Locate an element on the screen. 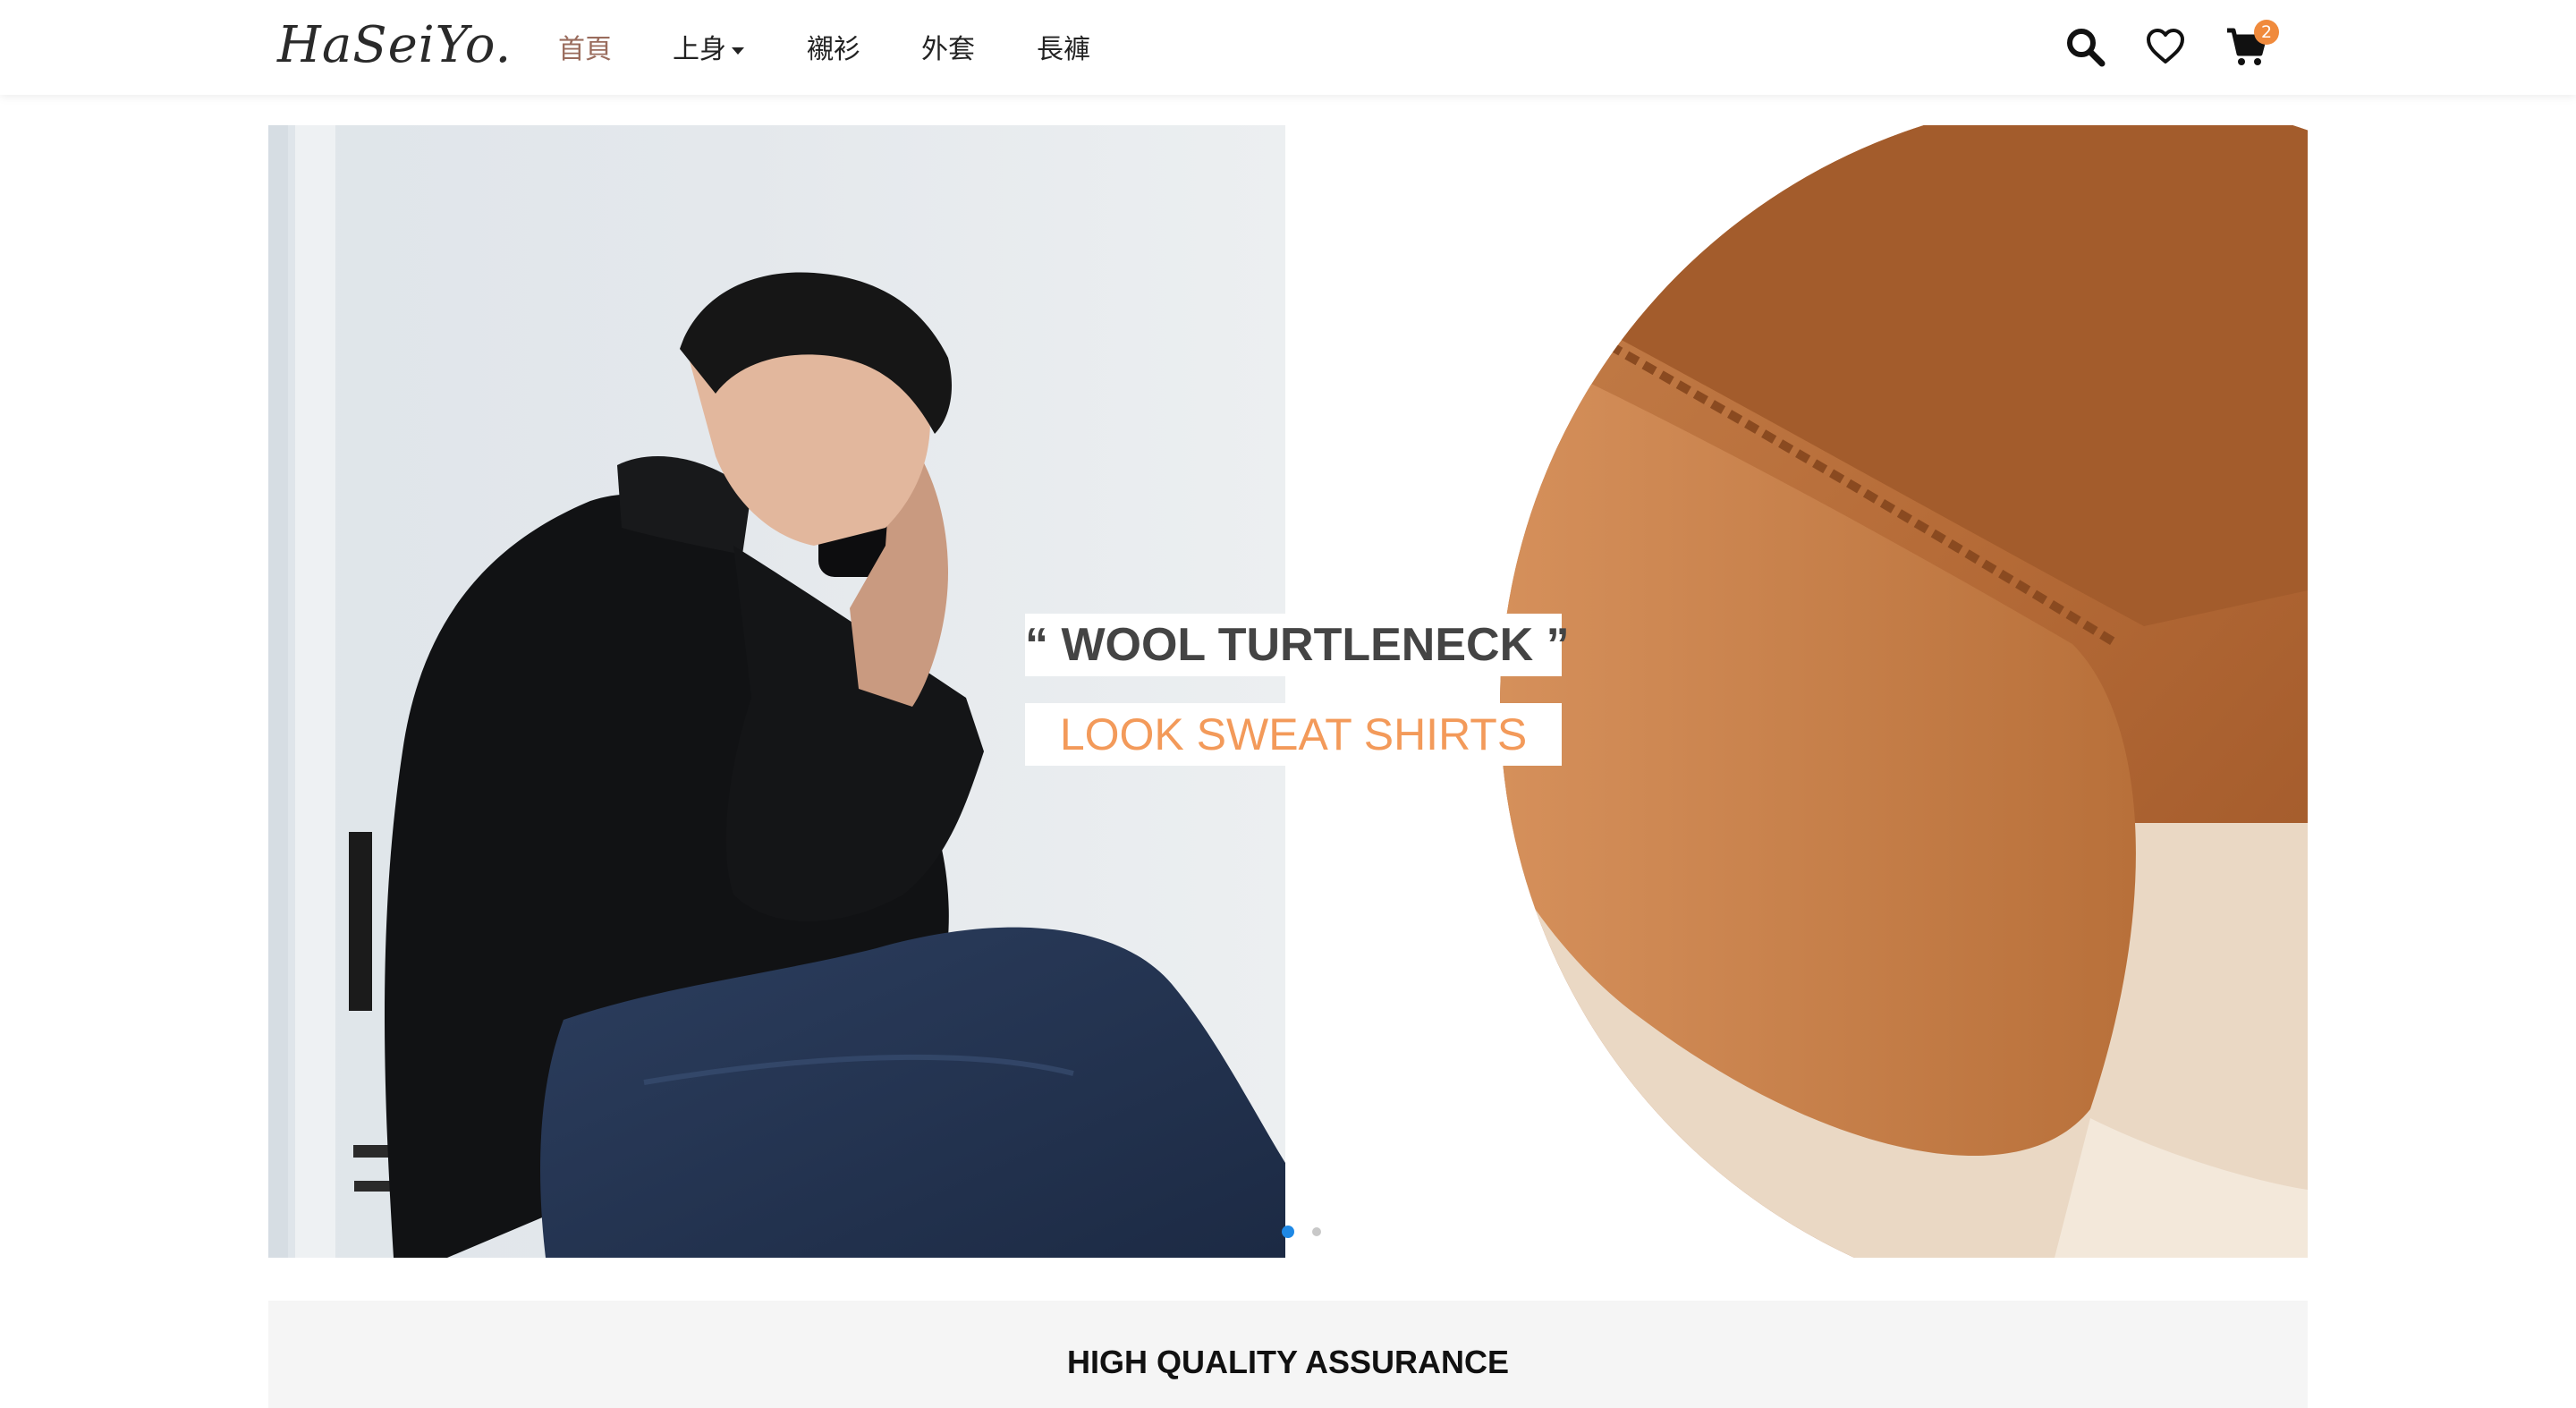  assurance-title: HIGH QUALITY ASSURANCE is located at coordinates (1288, 1362).